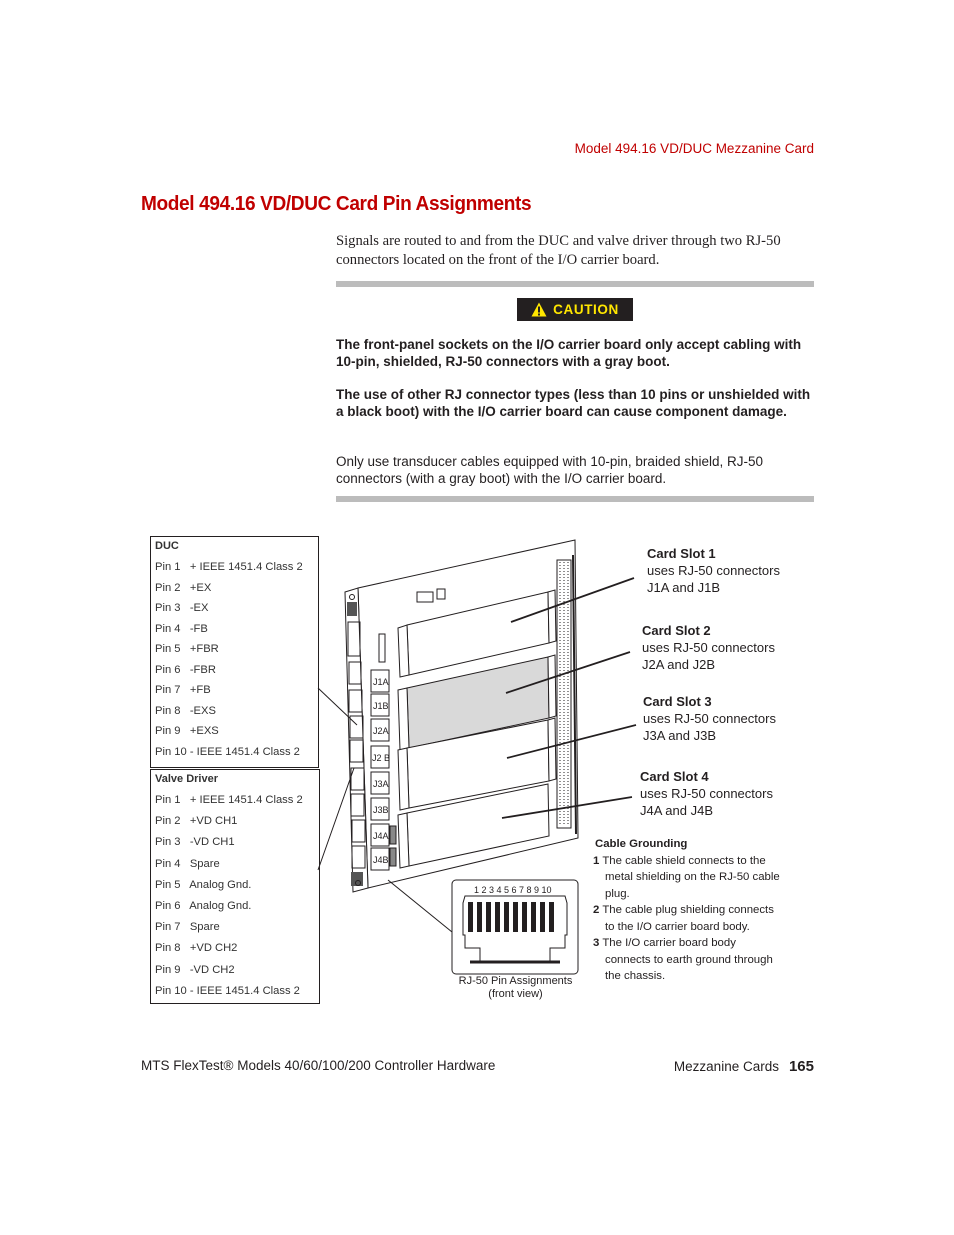 This screenshot has height=1235, width=954. I want to click on jack-label-j2b: J2 B, so click(381, 758).